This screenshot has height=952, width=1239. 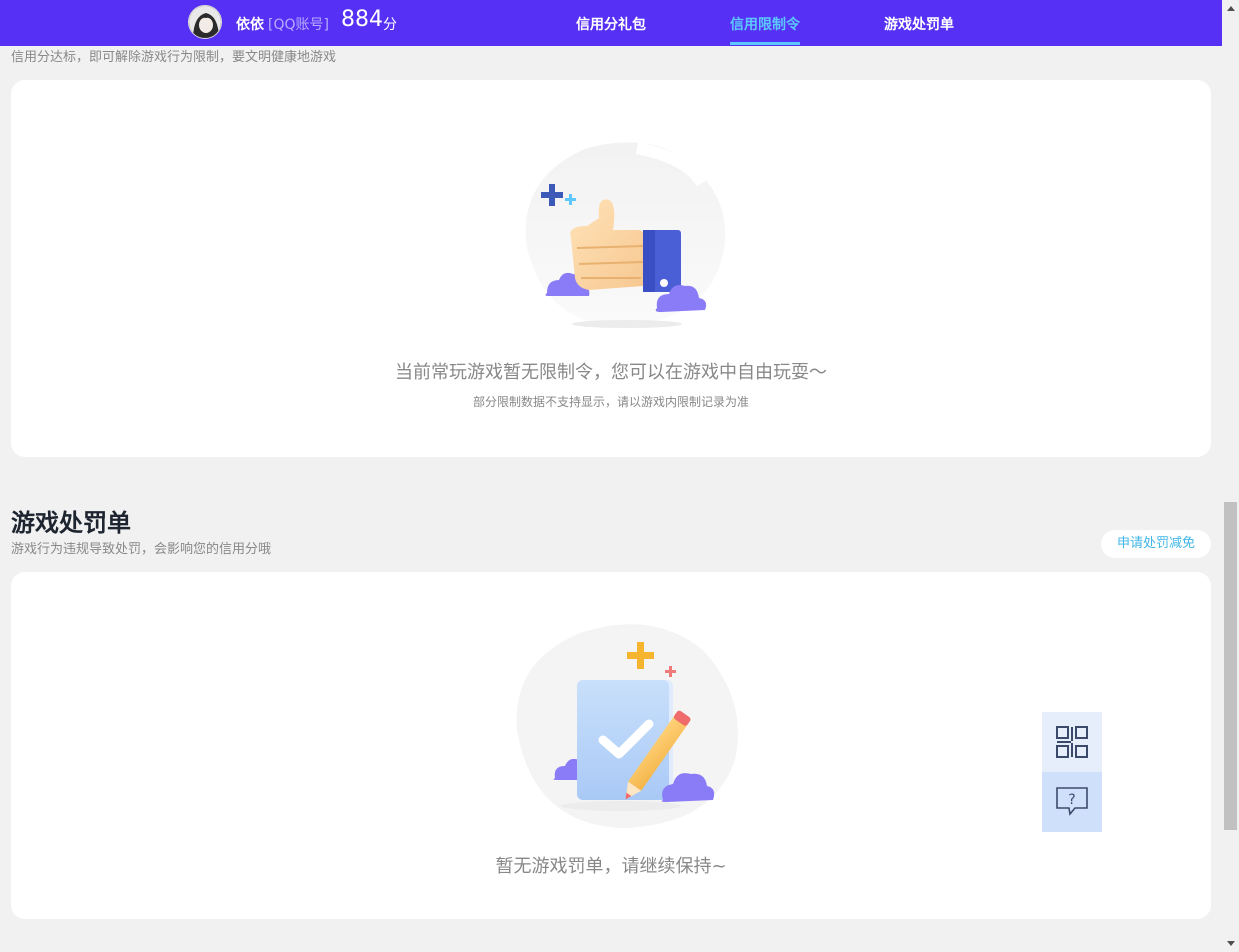 What do you see at coordinates (390, 25) in the screenshot?
I see `credit-score-unit: 分` at bounding box center [390, 25].